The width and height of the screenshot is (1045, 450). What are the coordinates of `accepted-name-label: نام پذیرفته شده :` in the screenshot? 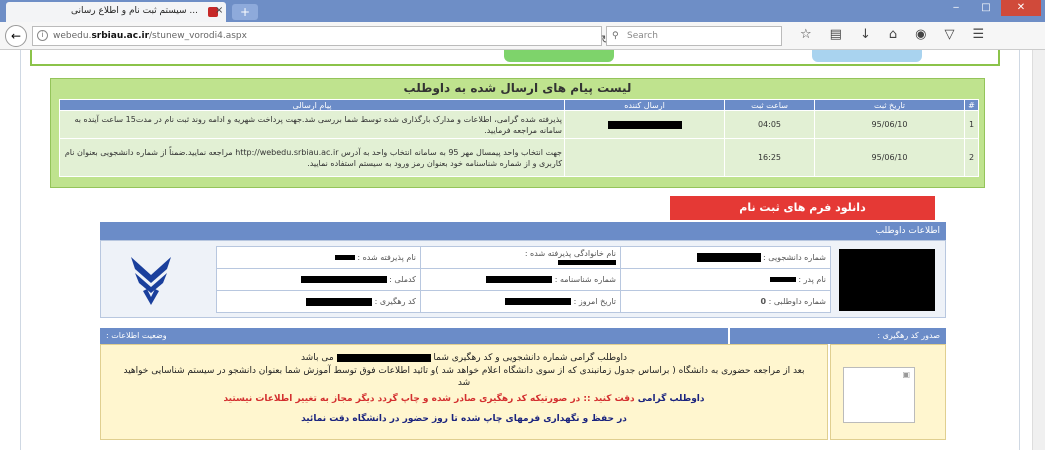 It's located at (386, 257).